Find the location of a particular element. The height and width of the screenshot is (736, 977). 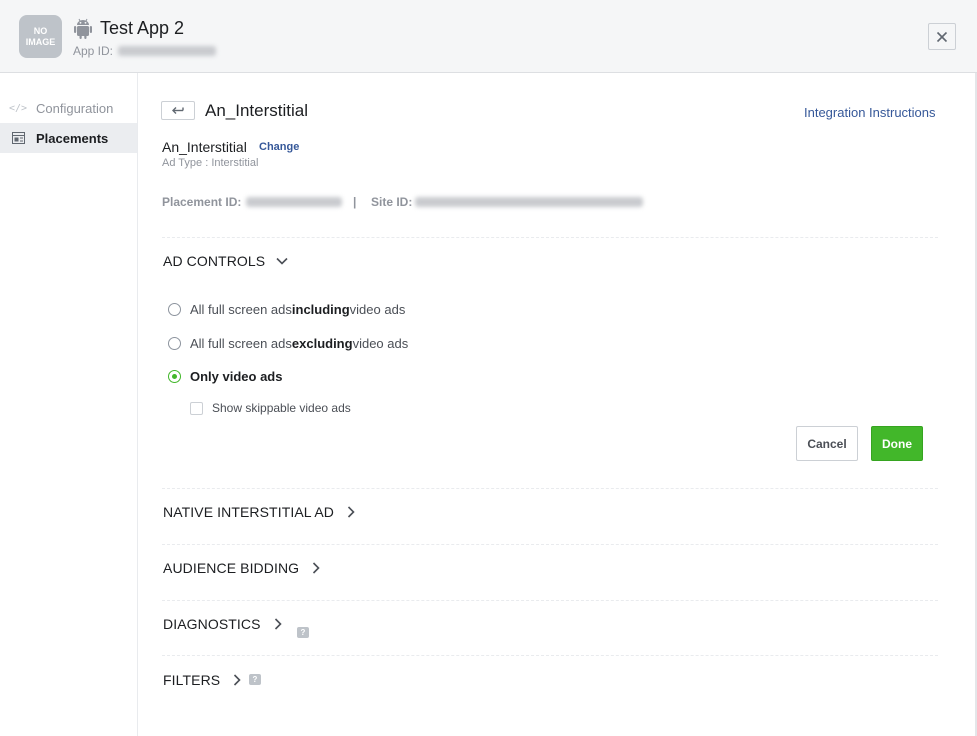

close-button is located at coordinates (942, 36).